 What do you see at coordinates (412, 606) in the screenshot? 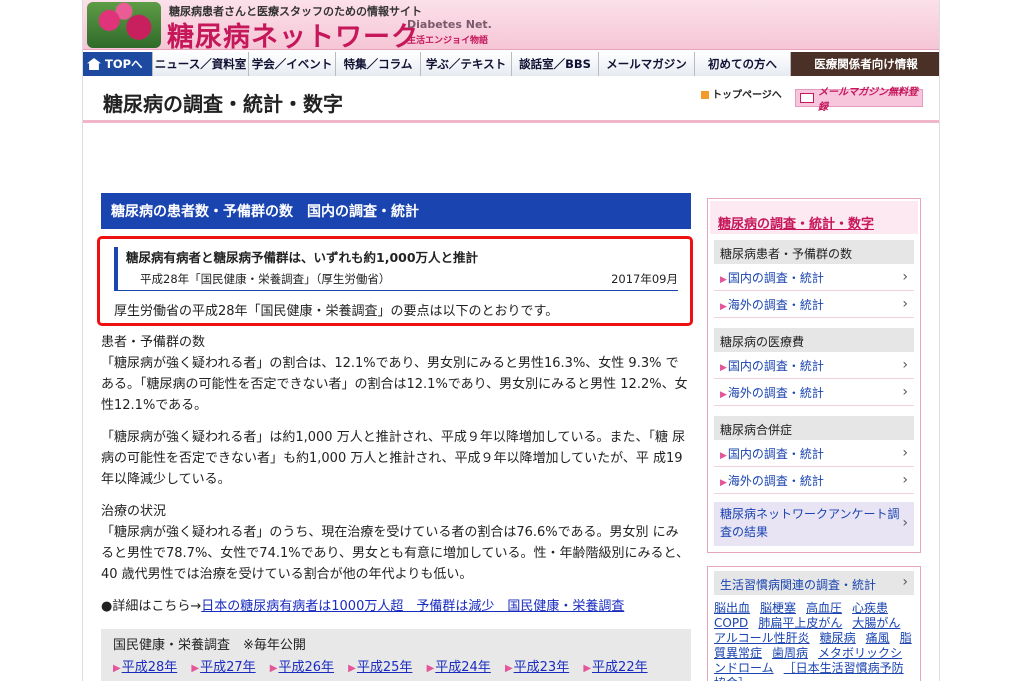
I see `detail-link: 日本の糖尿病有病者は1000万人超 予備群は減少 国民健康・栄養調査` at bounding box center [412, 606].